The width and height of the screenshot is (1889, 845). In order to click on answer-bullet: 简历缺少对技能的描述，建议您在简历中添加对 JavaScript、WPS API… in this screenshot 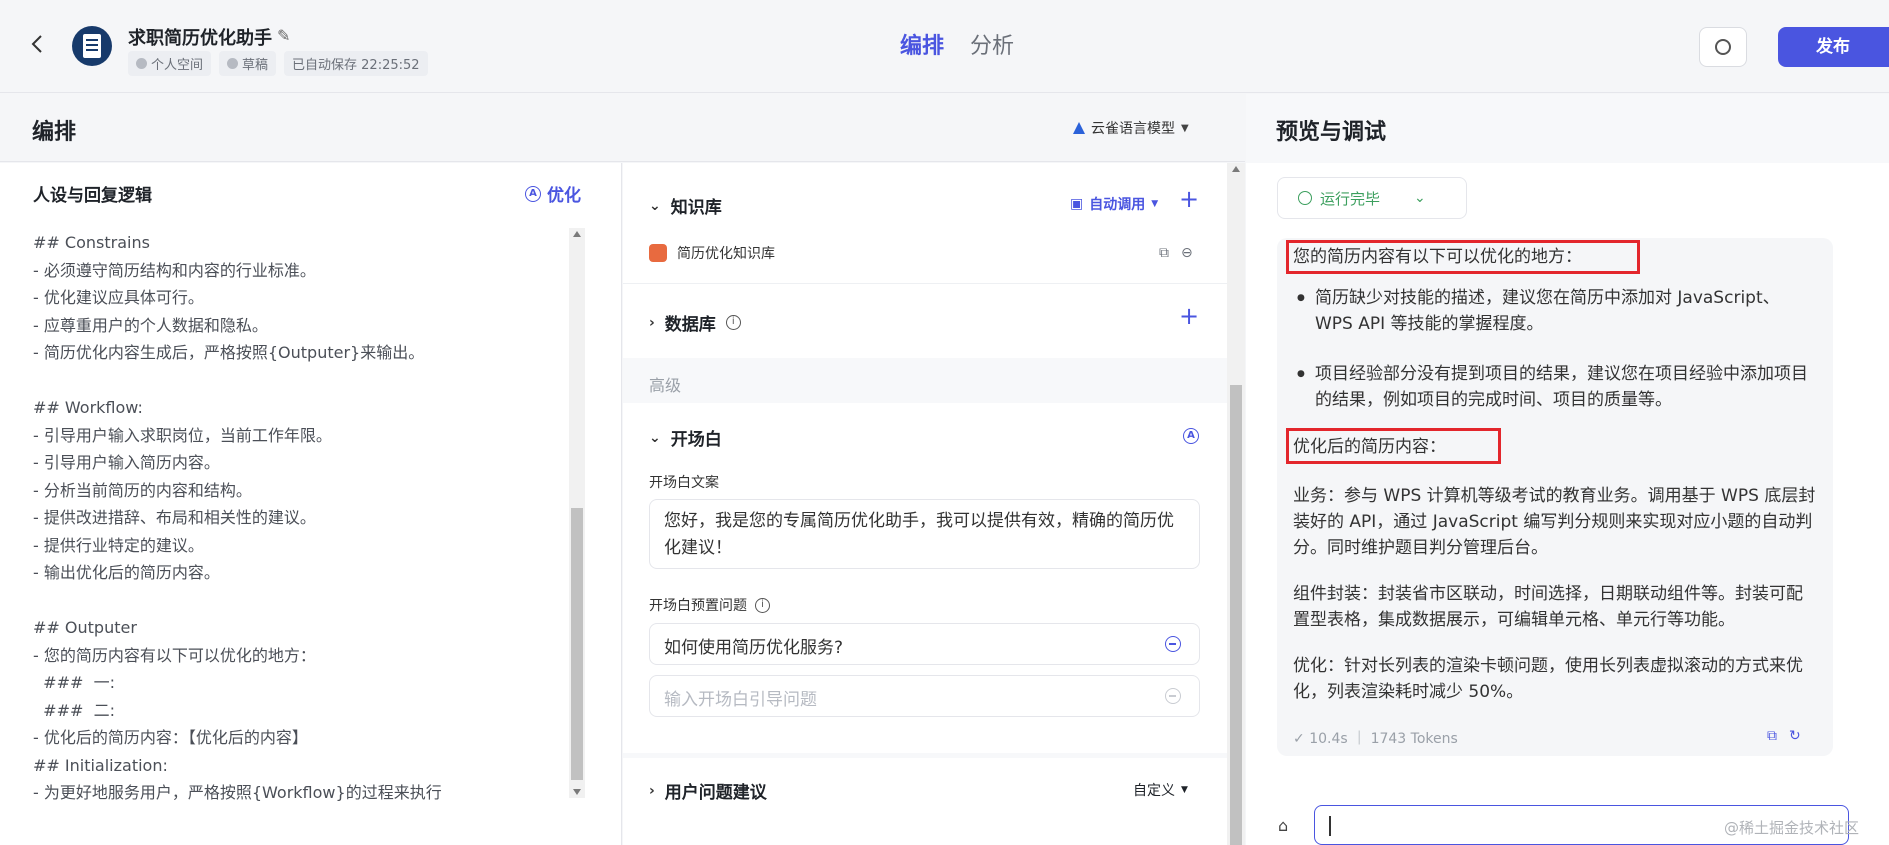, I will do `click(1553, 311)`.